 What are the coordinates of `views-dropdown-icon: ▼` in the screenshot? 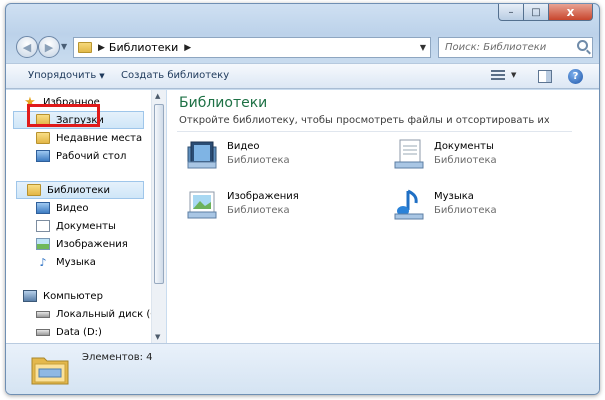 It's located at (513, 75).